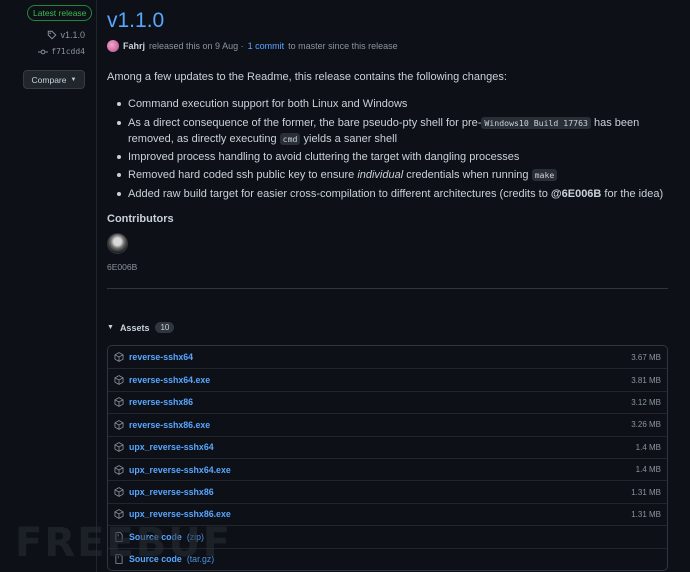  Describe the element at coordinates (72, 35) in the screenshot. I see `release-tag-label: v1.1.0` at that location.